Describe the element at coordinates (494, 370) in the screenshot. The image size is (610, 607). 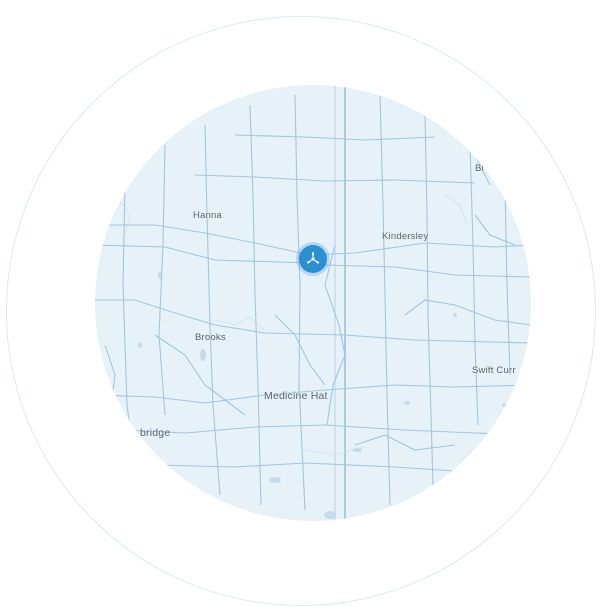
I see `city-label-swift-current: Swift Curr` at that location.